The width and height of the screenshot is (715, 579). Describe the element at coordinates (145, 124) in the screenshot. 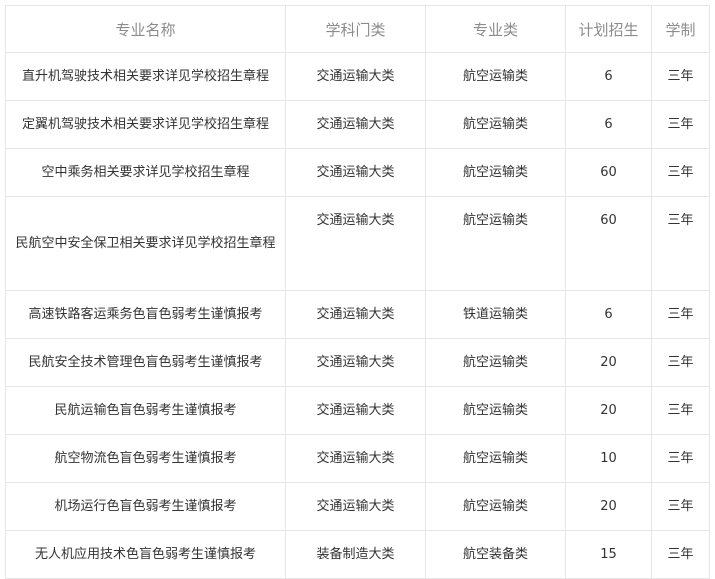

I see `cell-major-name: 定翼机驾驶技术相关要求详见学校招生章程` at that location.